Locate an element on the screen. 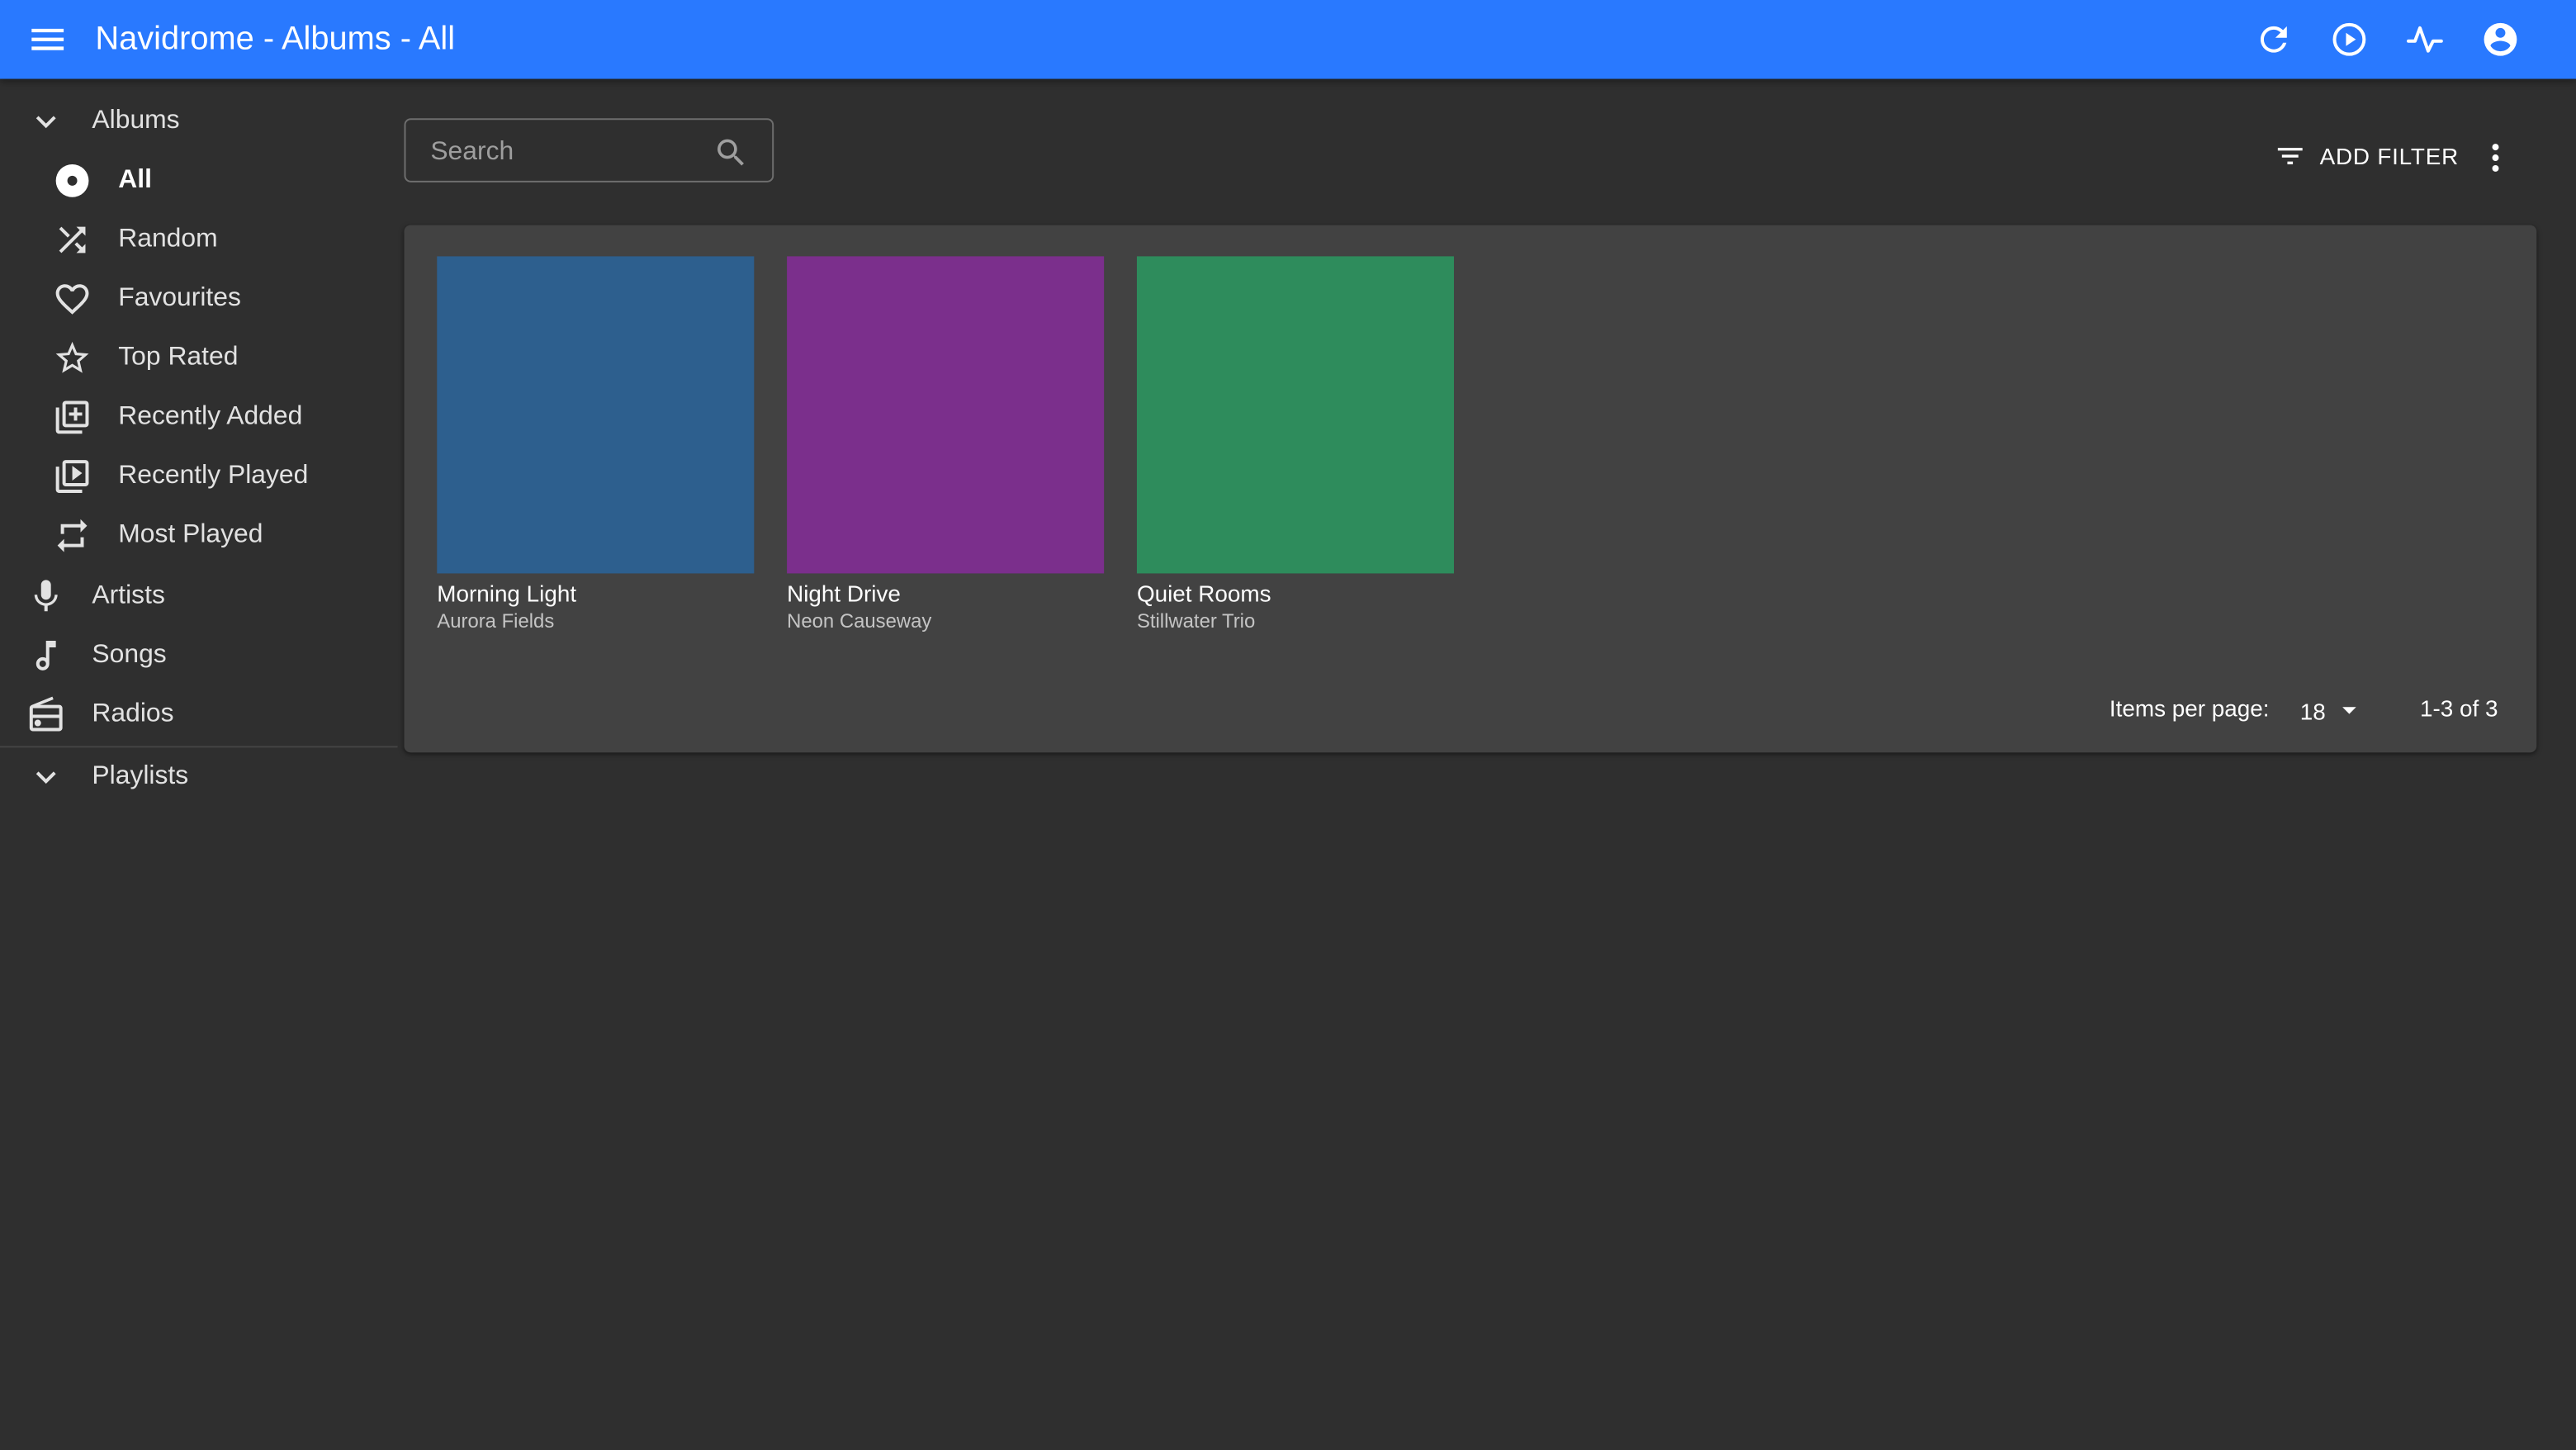 The width and height of the screenshot is (2576, 1450). more-vert-icon is located at coordinates (2496, 158).